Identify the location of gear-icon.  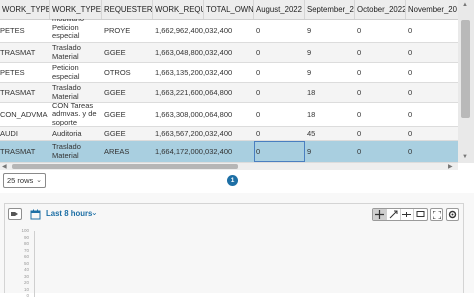
(452, 214).